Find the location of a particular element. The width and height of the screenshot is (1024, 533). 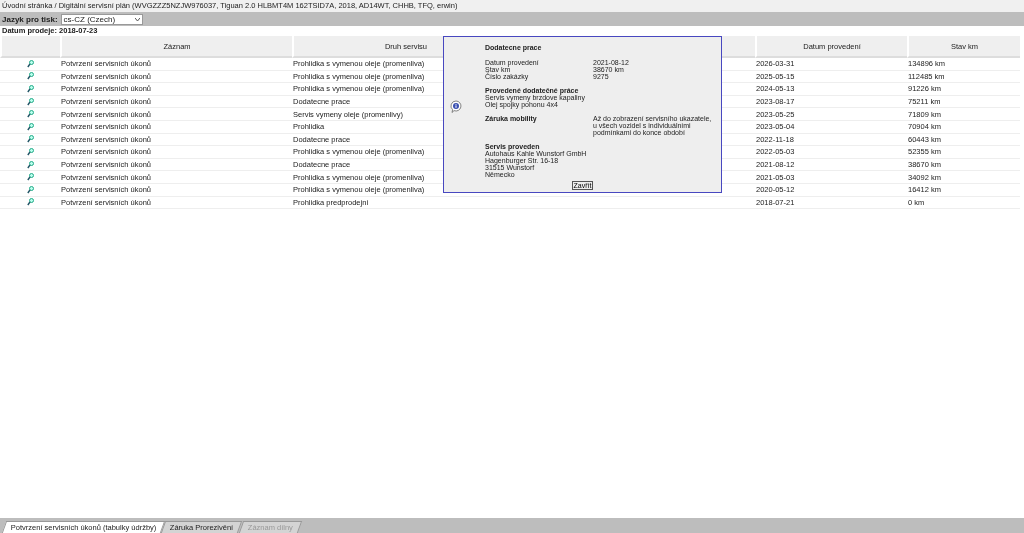

language-select: cs-CZ (Czech) is located at coordinates (101, 19).